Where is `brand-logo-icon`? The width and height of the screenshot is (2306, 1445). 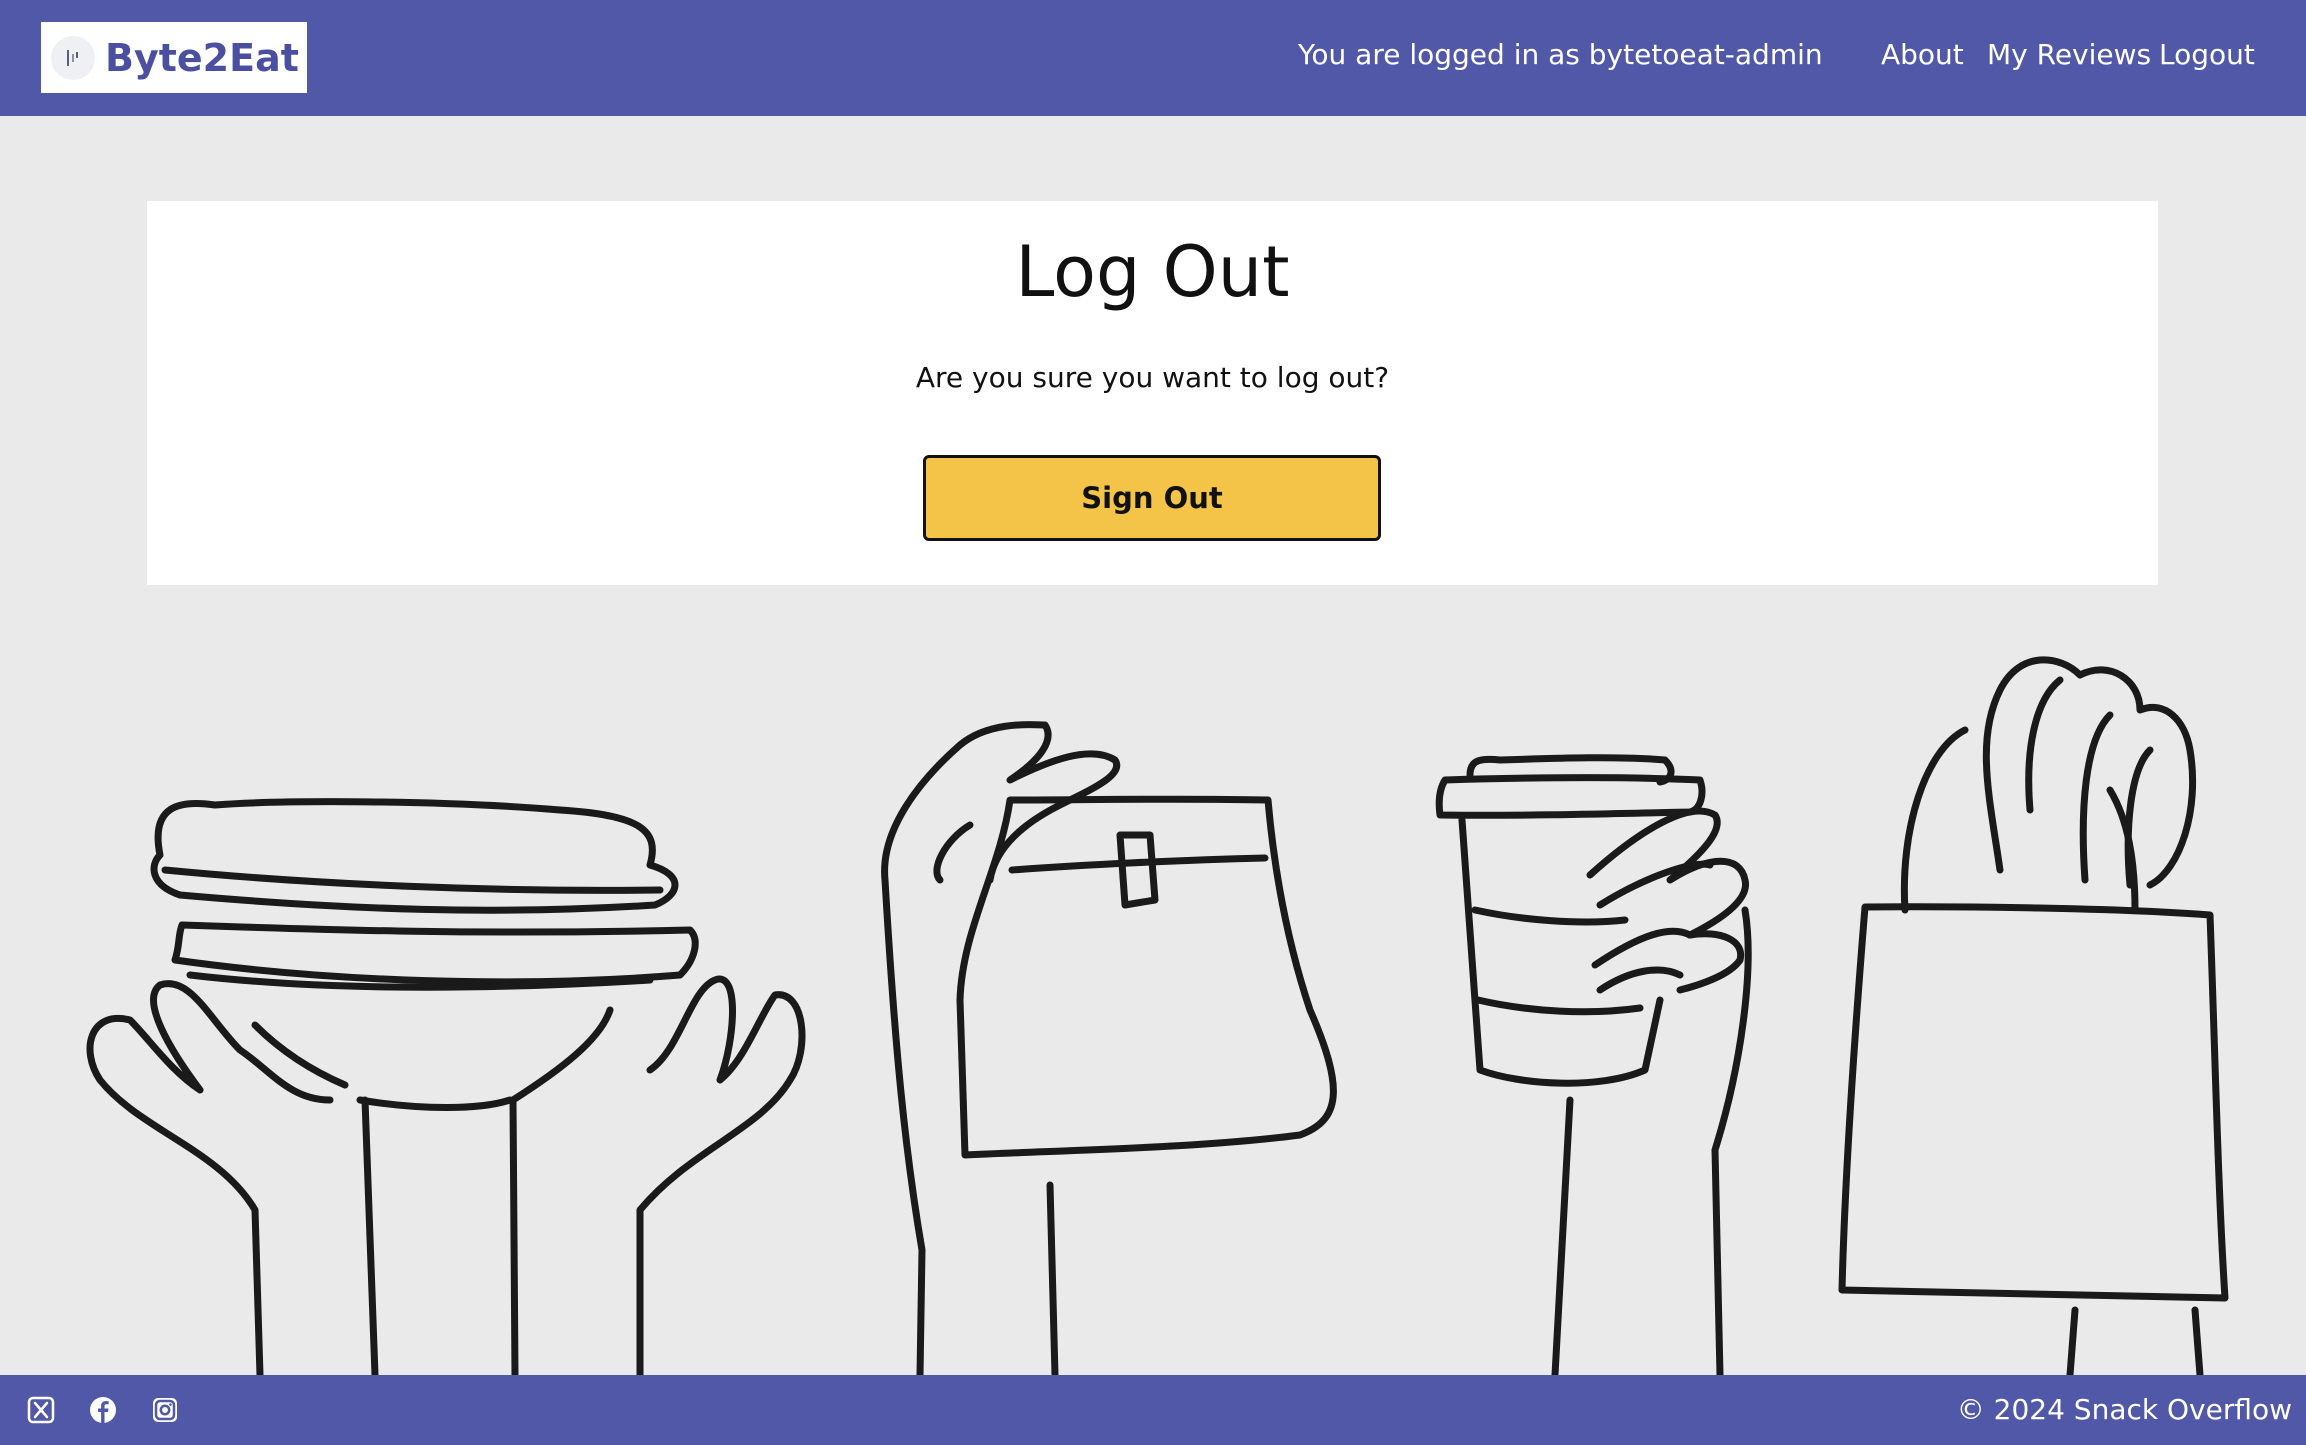
brand-logo-icon is located at coordinates (73, 57).